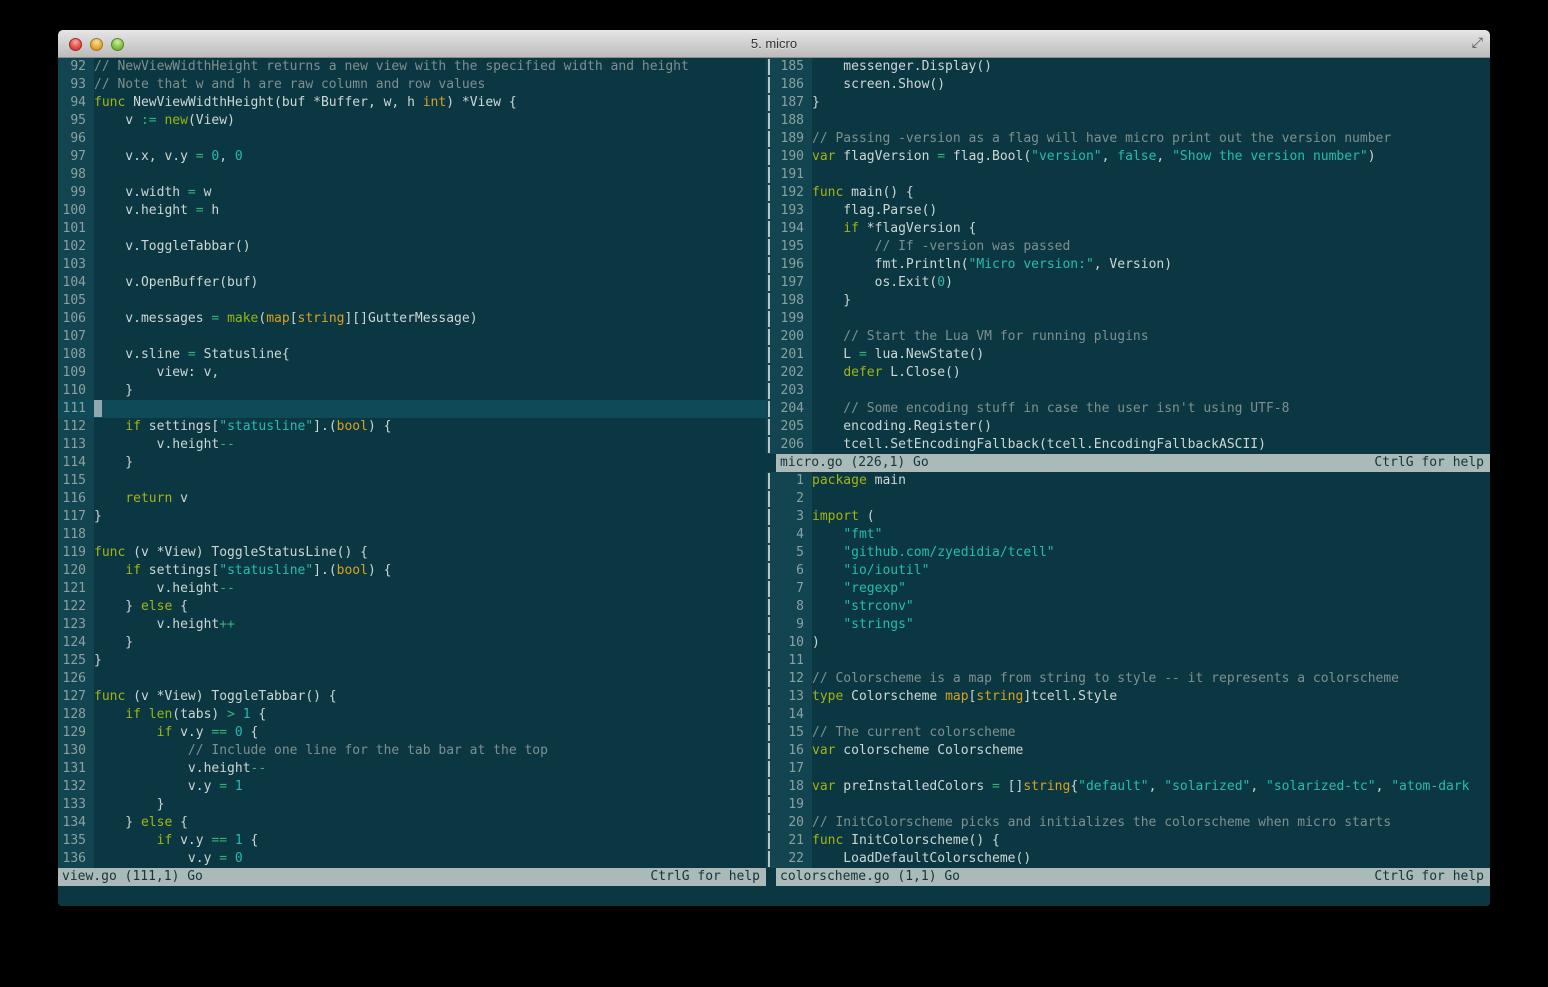 The width and height of the screenshot is (1548, 987). I want to click on code-line: 101, so click(412, 229).